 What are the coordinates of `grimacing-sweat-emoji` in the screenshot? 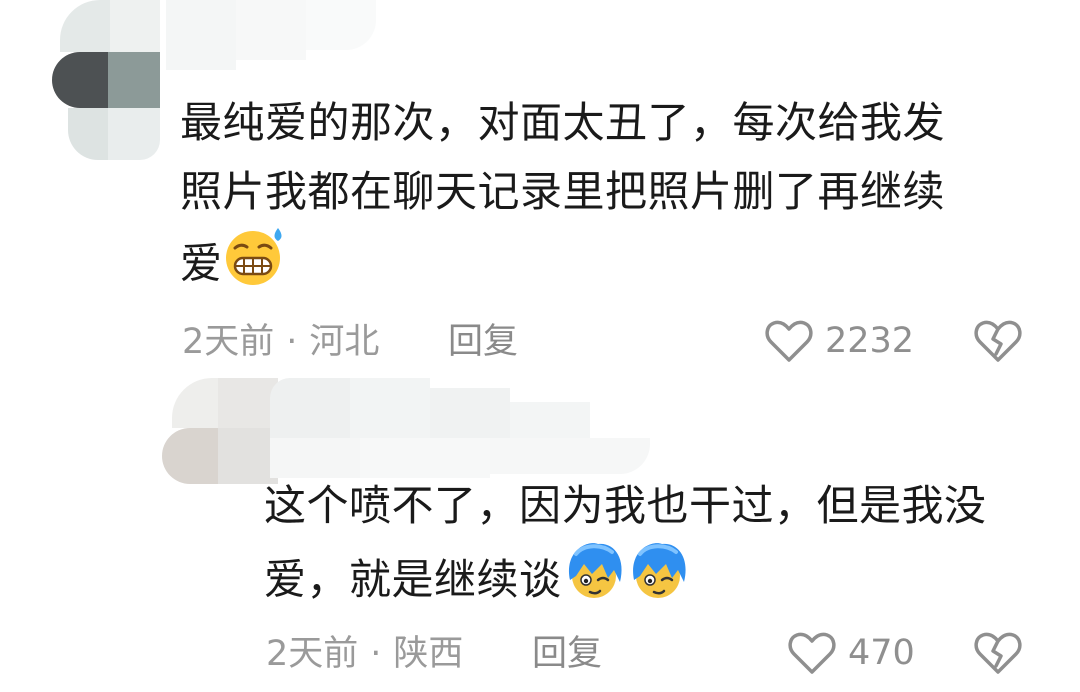 It's located at (256, 266).